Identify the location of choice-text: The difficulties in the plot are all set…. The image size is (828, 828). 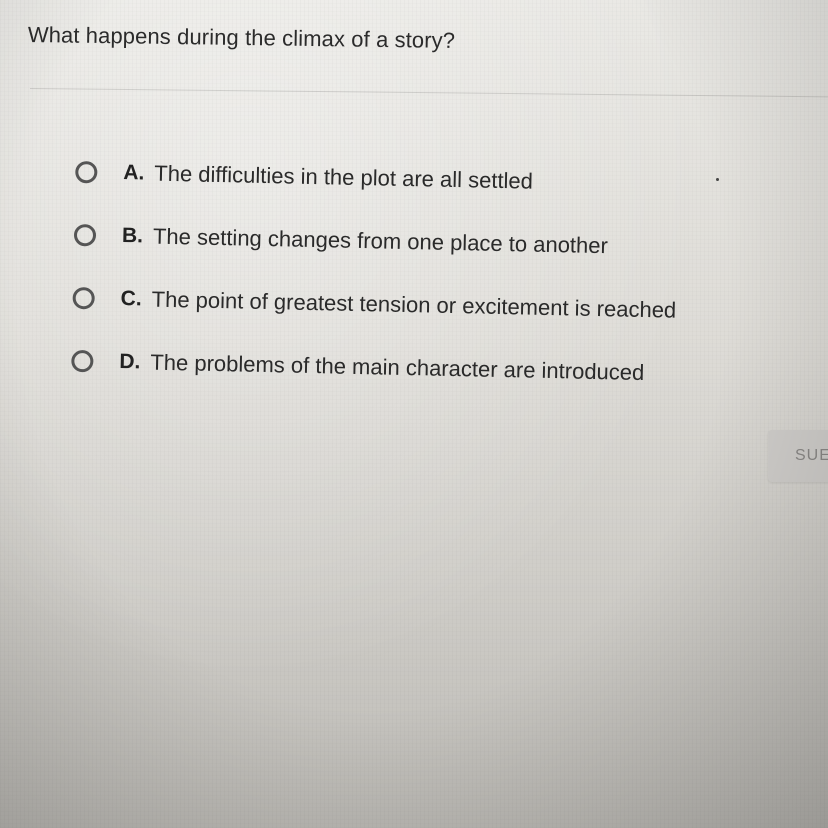
(344, 177).